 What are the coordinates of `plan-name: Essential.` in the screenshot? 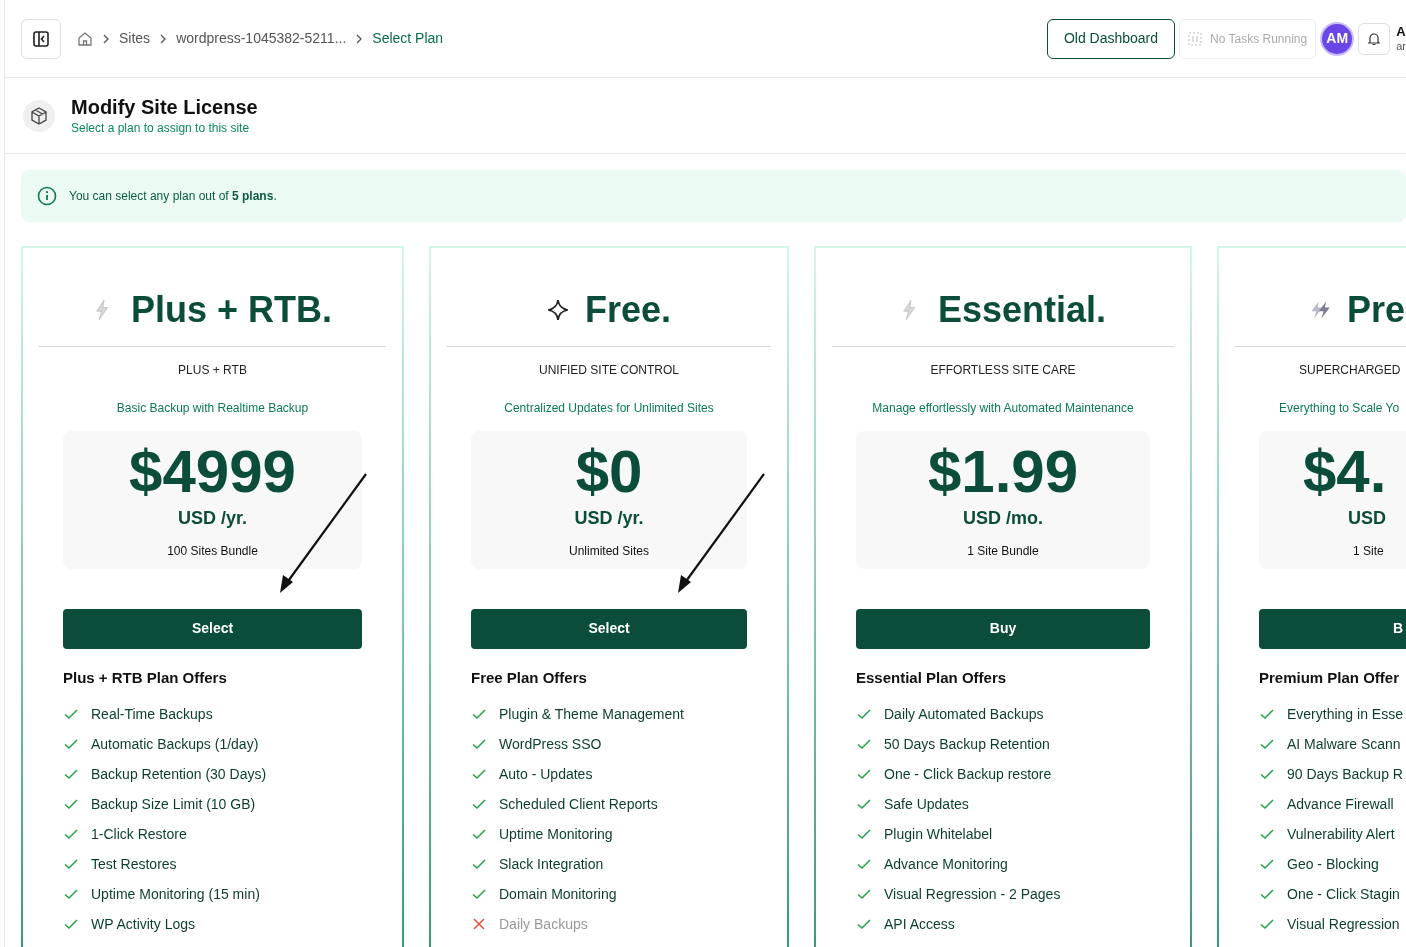 It's located at (1022, 310).